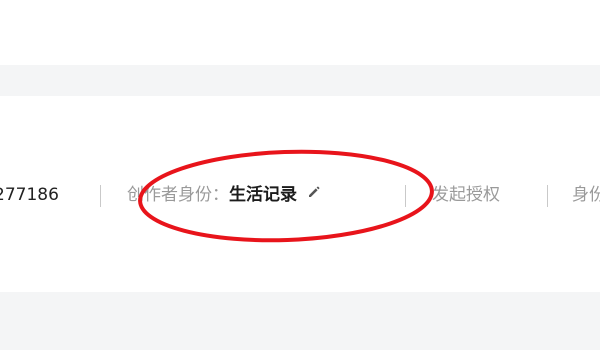 This screenshot has height=350, width=600. Describe the element at coordinates (178, 195) in the screenshot. I see `creator-identity-label: 创作者身份：` at that location.